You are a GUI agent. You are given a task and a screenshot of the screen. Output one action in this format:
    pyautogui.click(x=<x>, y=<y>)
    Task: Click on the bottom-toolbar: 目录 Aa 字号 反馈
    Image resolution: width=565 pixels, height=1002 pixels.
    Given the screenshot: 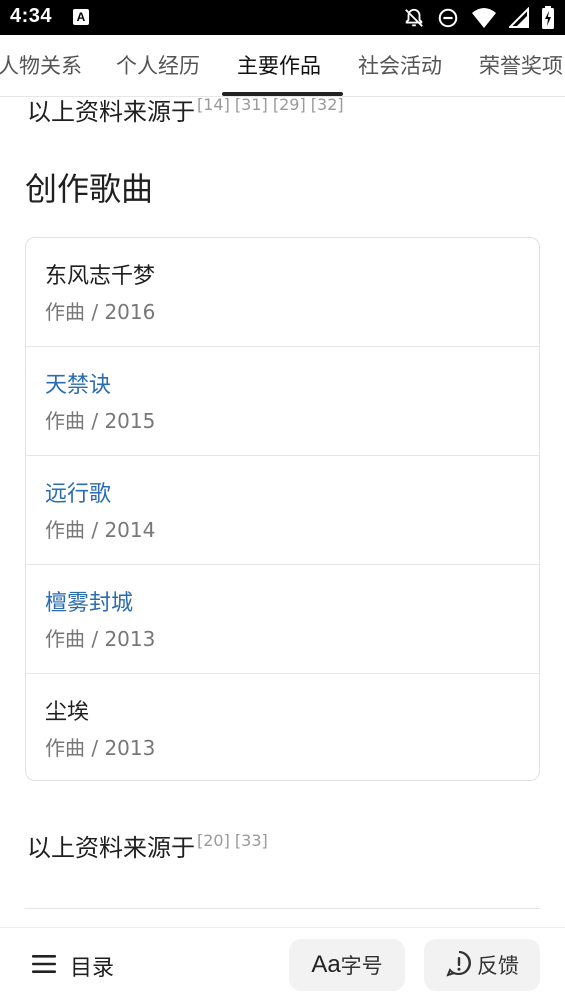 What is the action you would take?
    pyautogui.click(x=282, y=964)
    